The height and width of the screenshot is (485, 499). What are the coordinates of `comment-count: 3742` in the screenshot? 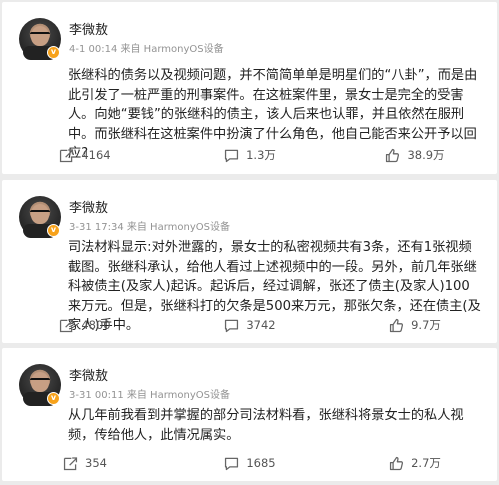 It's located at (261, 325).